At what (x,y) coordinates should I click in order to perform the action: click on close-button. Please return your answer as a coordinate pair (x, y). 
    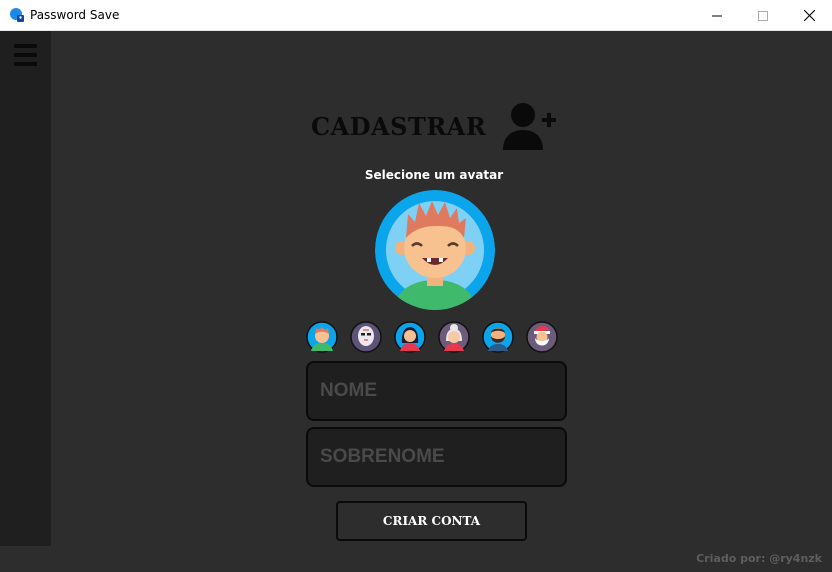
    Looking at the image, I should click on (809, 15).